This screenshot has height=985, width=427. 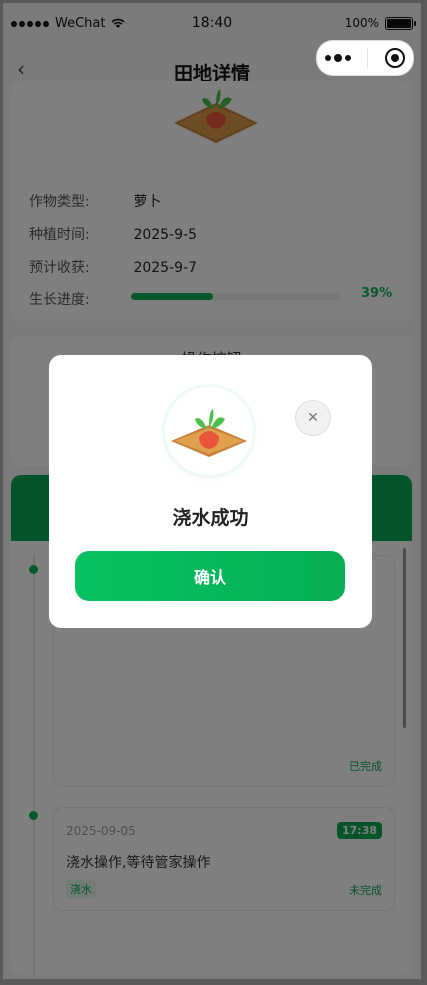 What do you see at coordinates (365, 58) in the screenshot?
I see `mini-program-capsule` at bounding box center [365, 58].